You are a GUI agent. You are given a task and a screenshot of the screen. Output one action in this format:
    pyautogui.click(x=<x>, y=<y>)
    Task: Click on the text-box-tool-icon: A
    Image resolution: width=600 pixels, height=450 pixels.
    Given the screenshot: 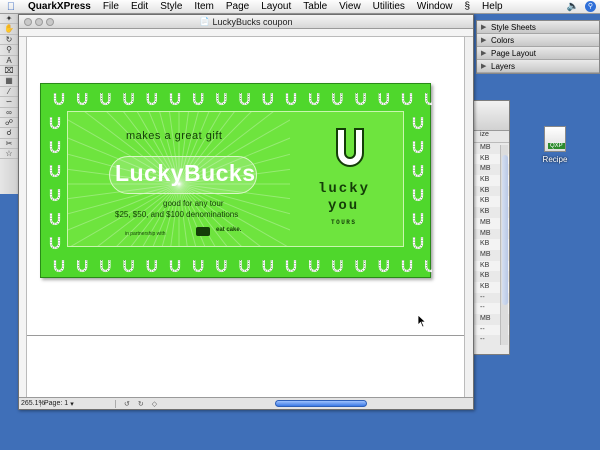 What is the action you would take?
    pyautogui.click(x=9, y=61)
    